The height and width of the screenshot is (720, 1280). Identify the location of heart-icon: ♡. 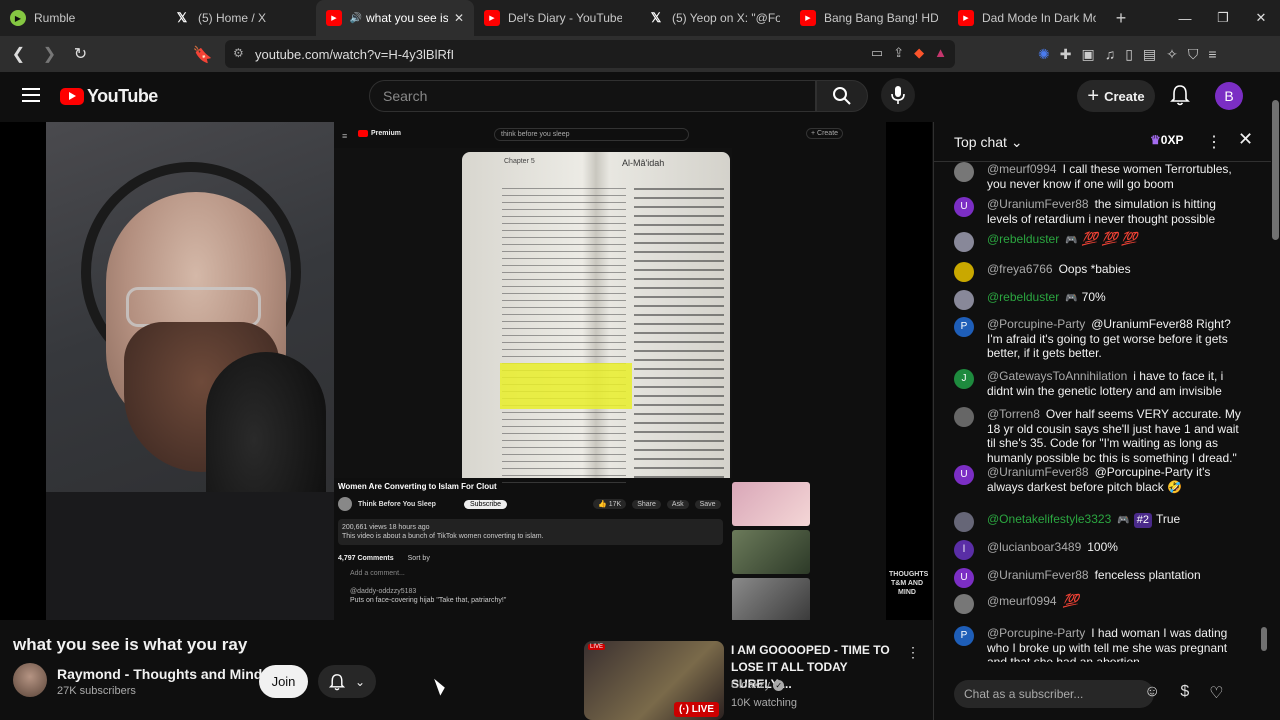
(1216, 693).